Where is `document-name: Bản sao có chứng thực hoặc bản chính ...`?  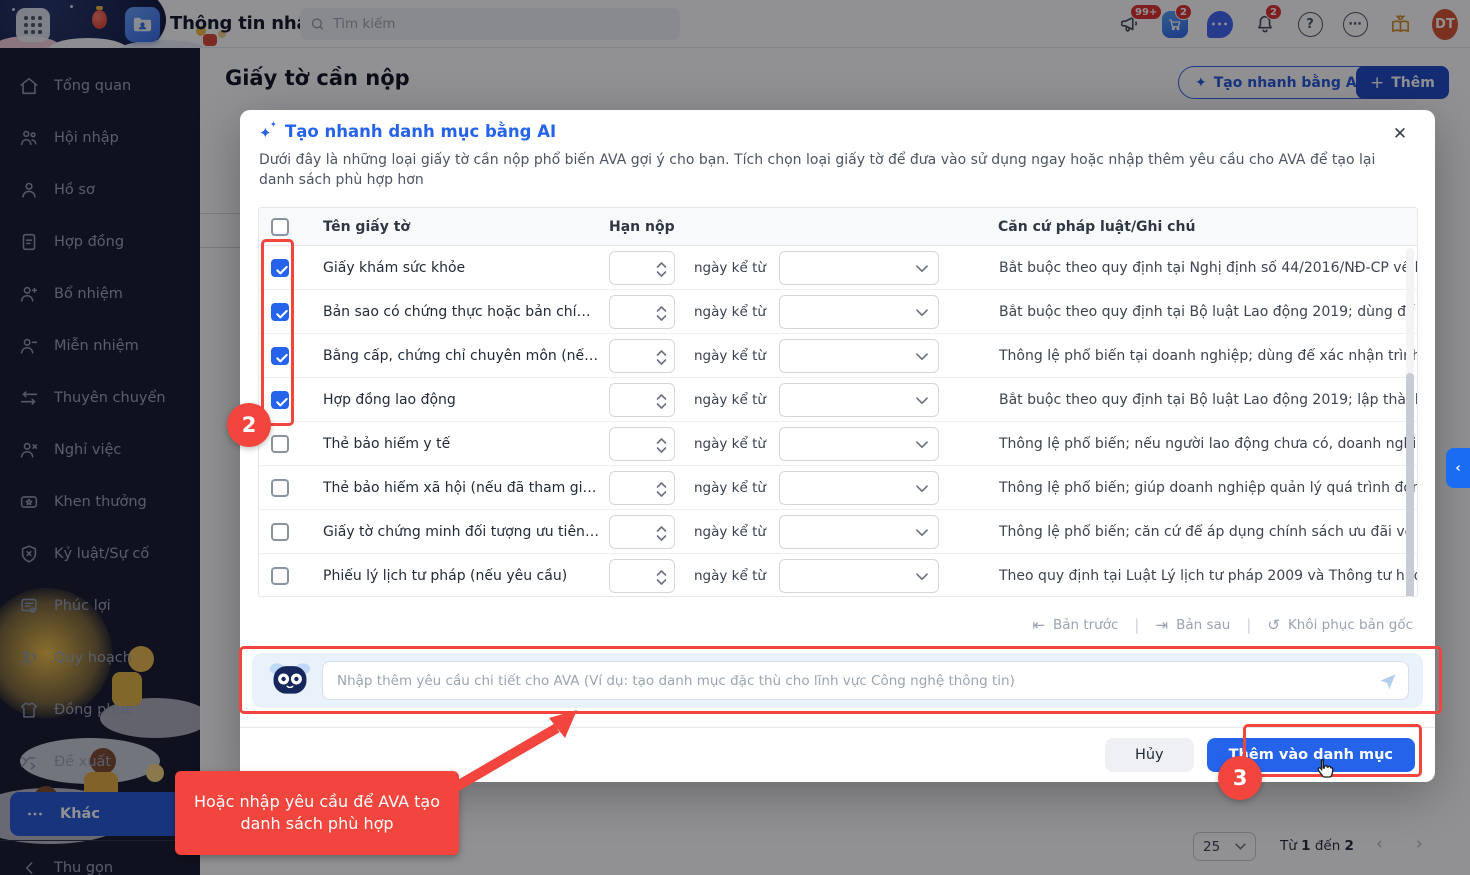 document-name: Bản sao có chứng thực hoặc bản chính ... is located at coordinates (466, 311).